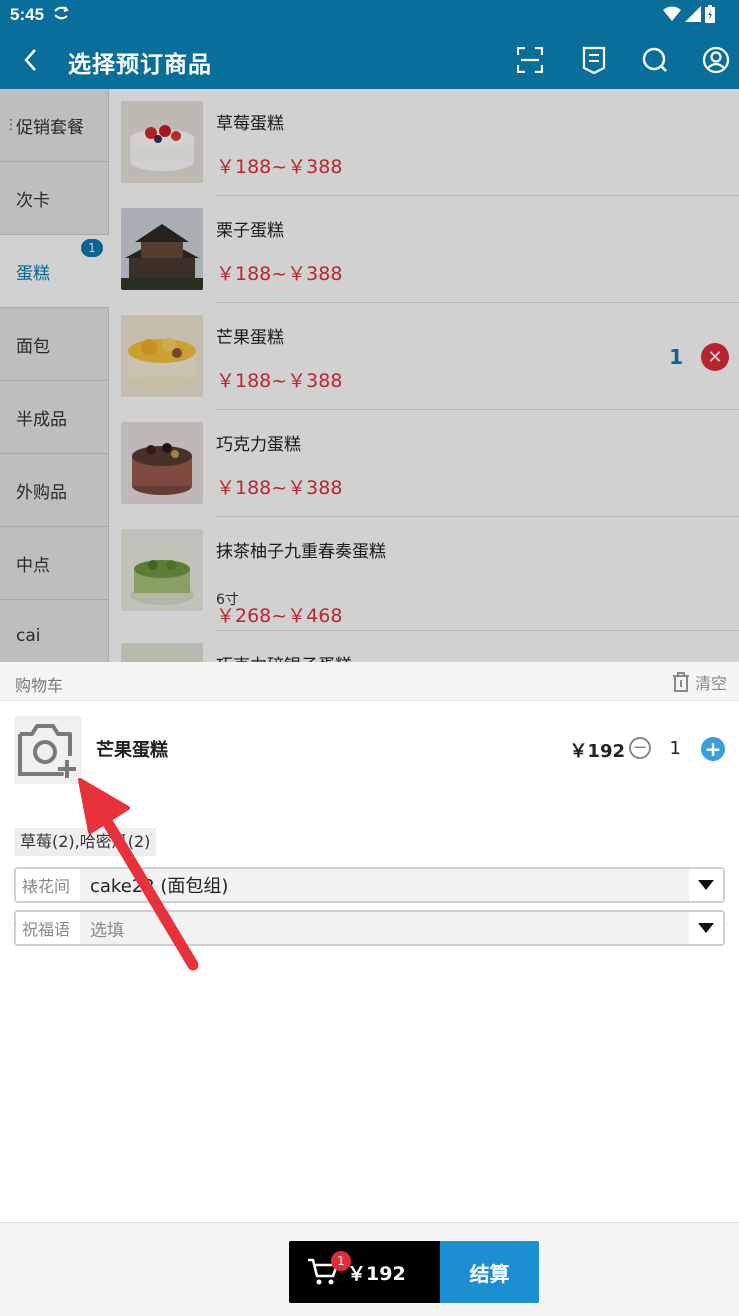  I want to click on cart-item-options: 草莓(2),哈密瓜(2), so click(85, 842).